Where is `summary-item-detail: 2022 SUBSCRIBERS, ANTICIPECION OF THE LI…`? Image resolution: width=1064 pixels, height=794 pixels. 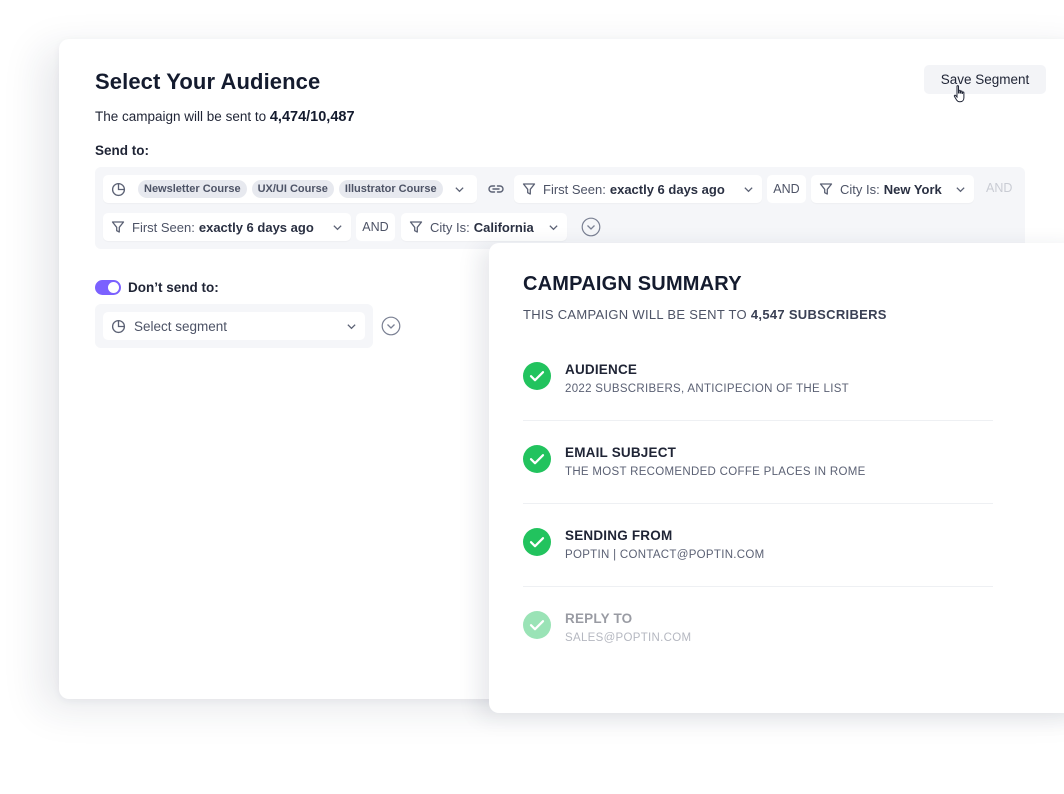 summary-item-detail: 2022 SUBSCRIBERS, ANTICIPECION OF THE LI… is located at coordinates (707, 389).